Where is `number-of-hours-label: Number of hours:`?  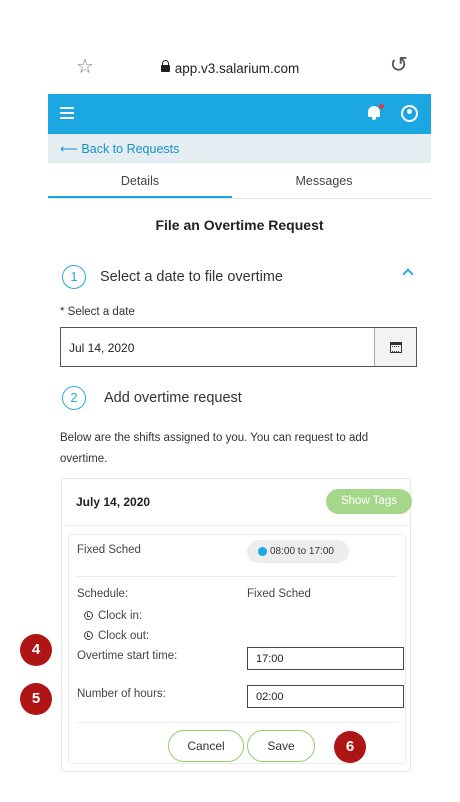 number-of-hours-label: Number of hours: is located at coordinates (121, 694).